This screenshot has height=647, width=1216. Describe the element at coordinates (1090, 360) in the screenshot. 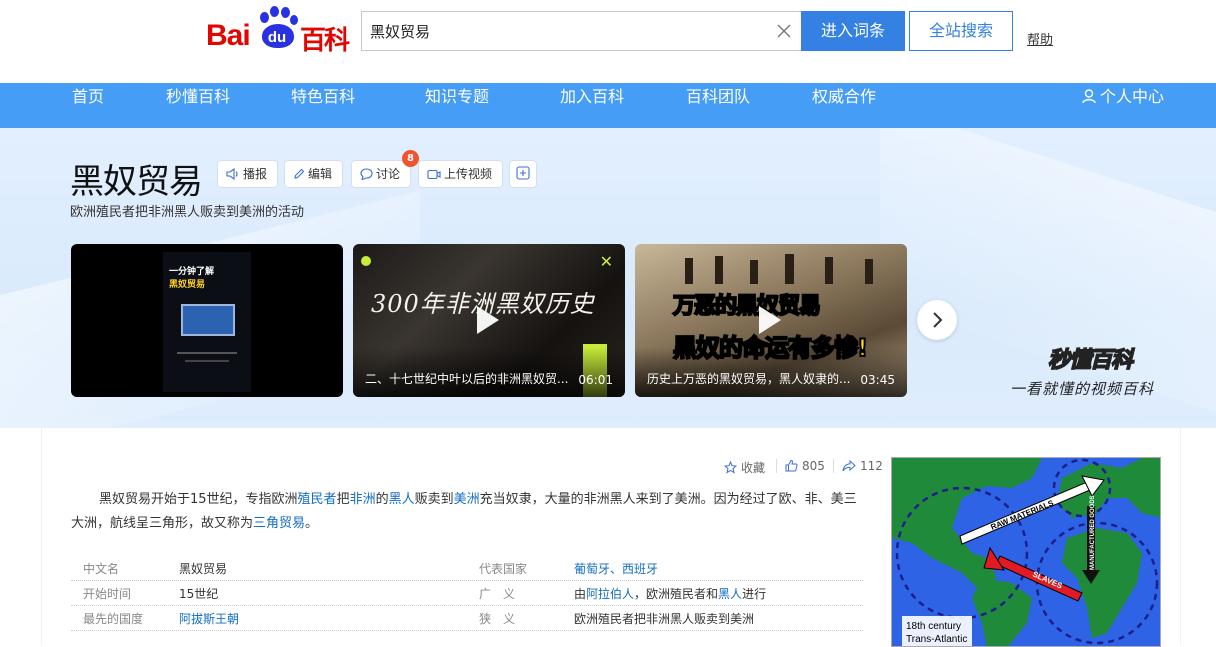

I see `miaodong-logo: 秒懂百科` at that location.